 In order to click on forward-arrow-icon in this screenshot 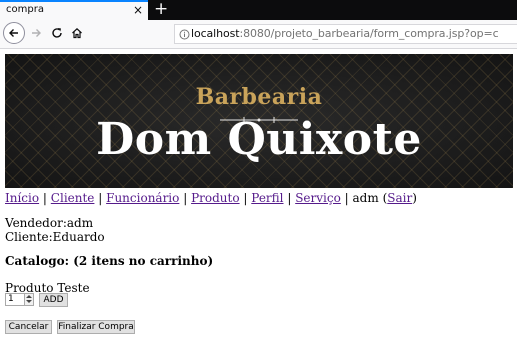, I will do `click(36, 33)`.